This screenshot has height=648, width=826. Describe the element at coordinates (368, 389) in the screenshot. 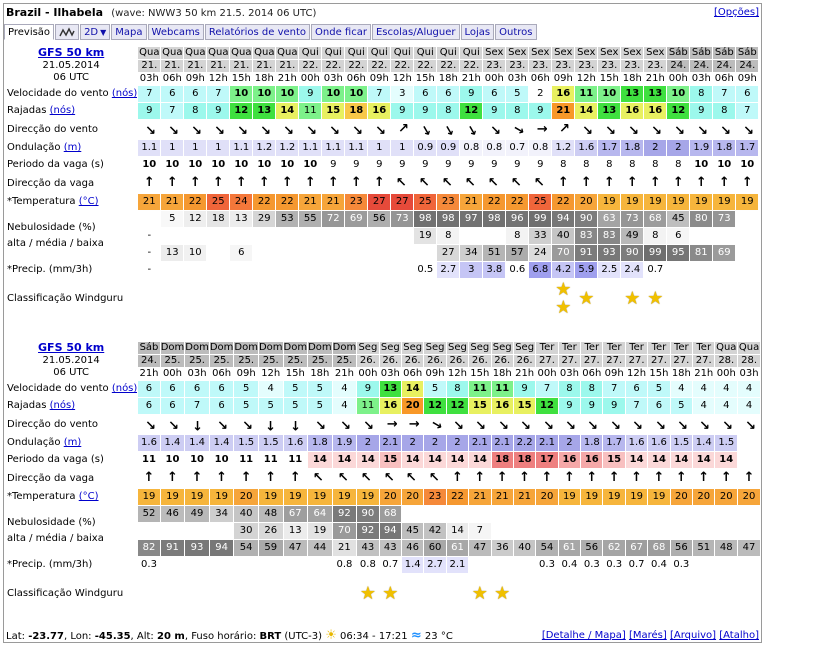

I see `wind-cell: 9` at that location.